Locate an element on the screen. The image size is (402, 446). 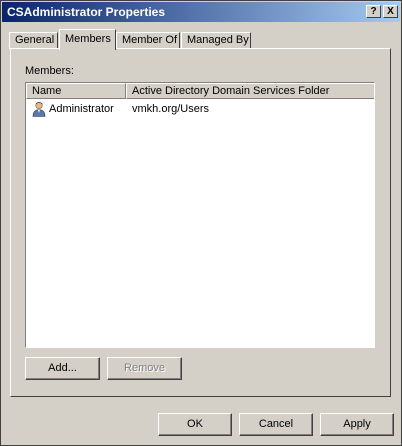
tab-general: General is located at coordinates (33, 40).